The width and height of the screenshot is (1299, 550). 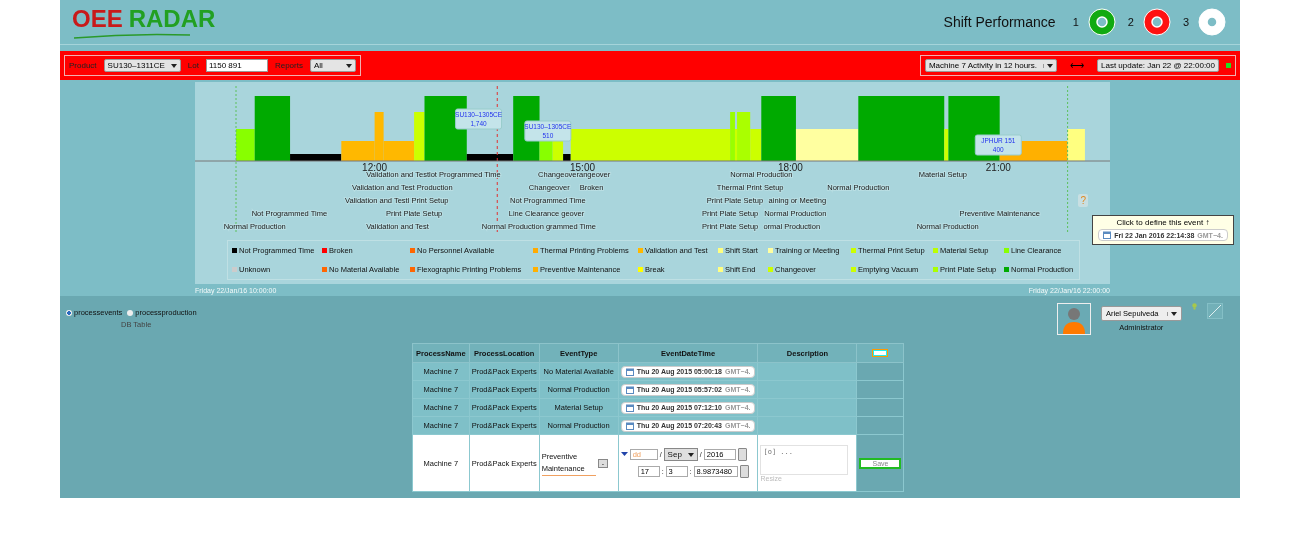 What do you see at coordinates (142, 65) in the screenshot?
I see `product-select: SU130–1311CE` at bounding box center [142, 65].